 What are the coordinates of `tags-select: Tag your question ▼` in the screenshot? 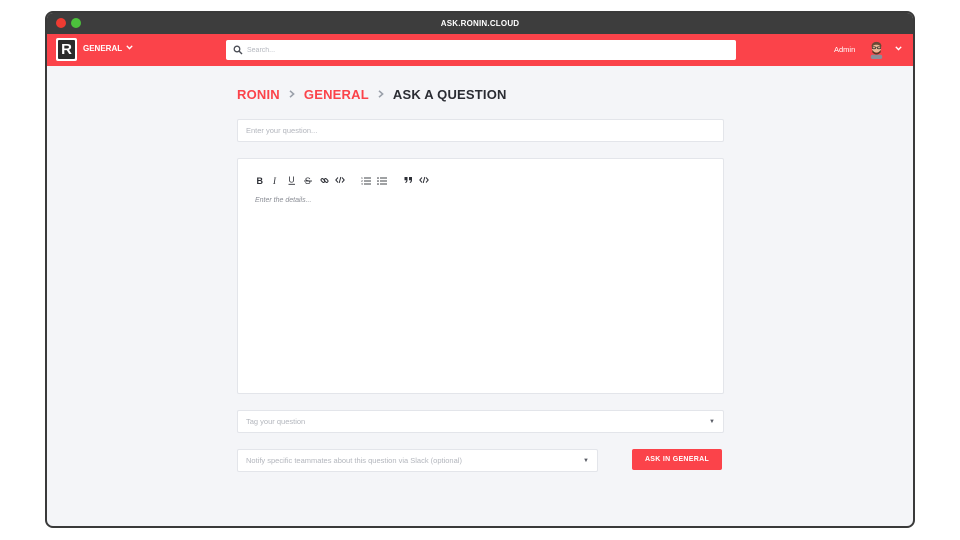 It's located at (480, 421).